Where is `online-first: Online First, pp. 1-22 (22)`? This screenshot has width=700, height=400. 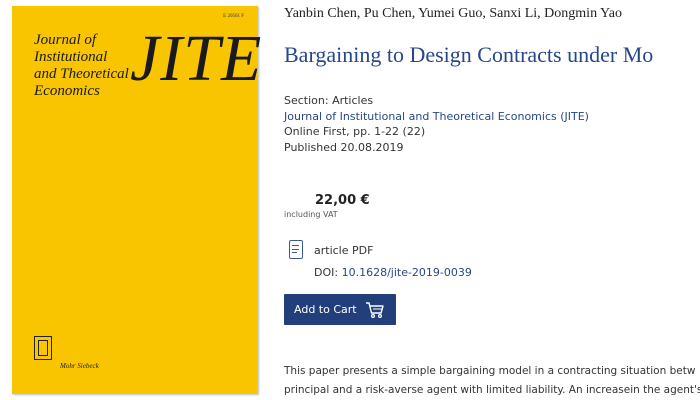
online-first: Online First, pp. 1-22 (22) is located at coordinates (355, 131).